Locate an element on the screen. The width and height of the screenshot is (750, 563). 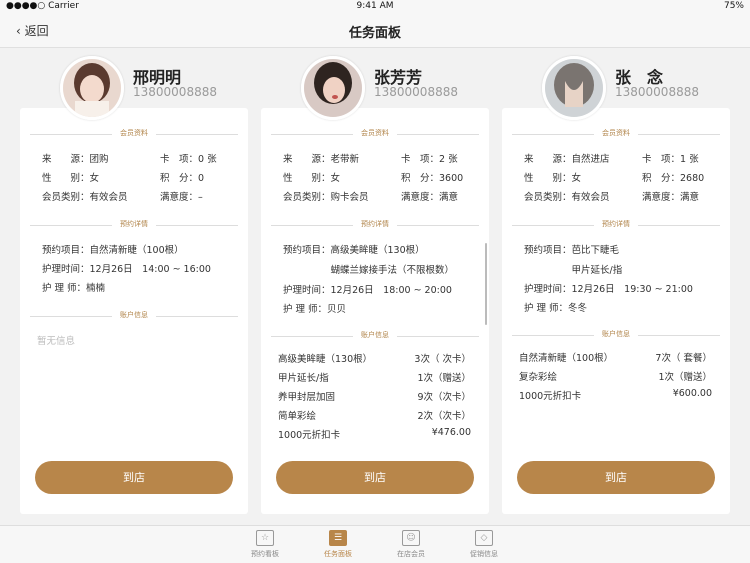
tab-label: 促销信息 is located at coordinates (484, 554).